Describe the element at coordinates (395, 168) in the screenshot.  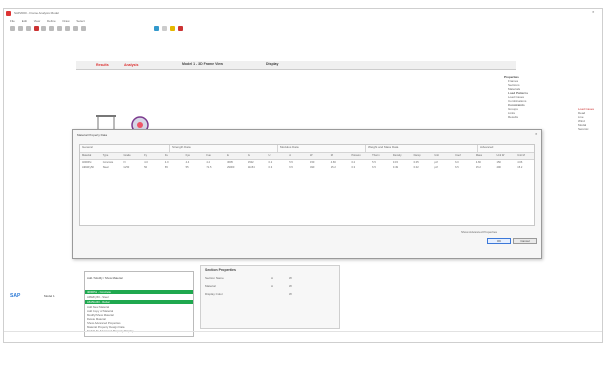
I see `table-cell: 0.49` at that location.